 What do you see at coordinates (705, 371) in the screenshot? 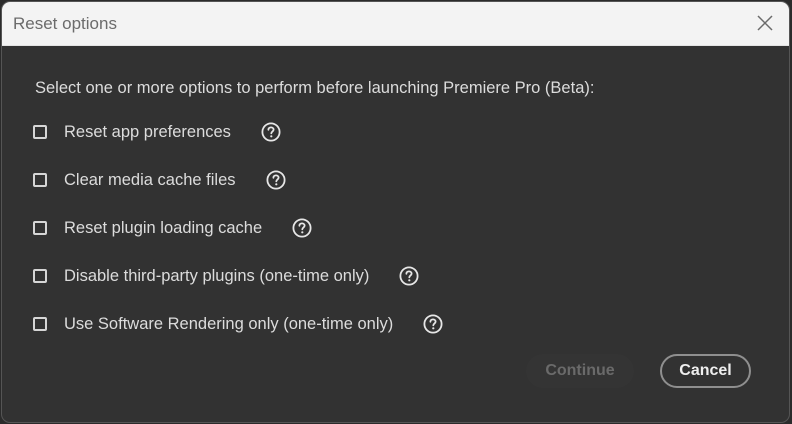
I see `cancel-button: Cancel` at bounding box center [705, 371].